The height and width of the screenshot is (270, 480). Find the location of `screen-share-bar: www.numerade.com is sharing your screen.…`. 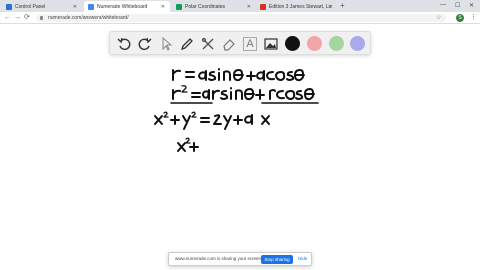

screen-share-bar: www.numerade.com is sharing your screen.… is located at coordinates (240, 259).